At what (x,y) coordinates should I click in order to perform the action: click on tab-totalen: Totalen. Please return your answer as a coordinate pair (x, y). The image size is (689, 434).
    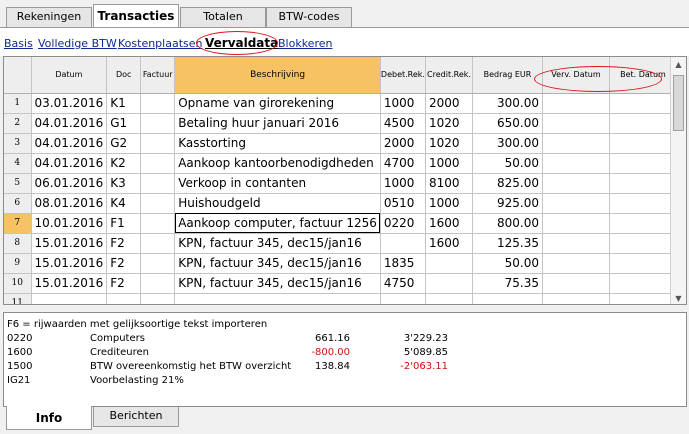
    Looking at the image, I should click on (223, 17).